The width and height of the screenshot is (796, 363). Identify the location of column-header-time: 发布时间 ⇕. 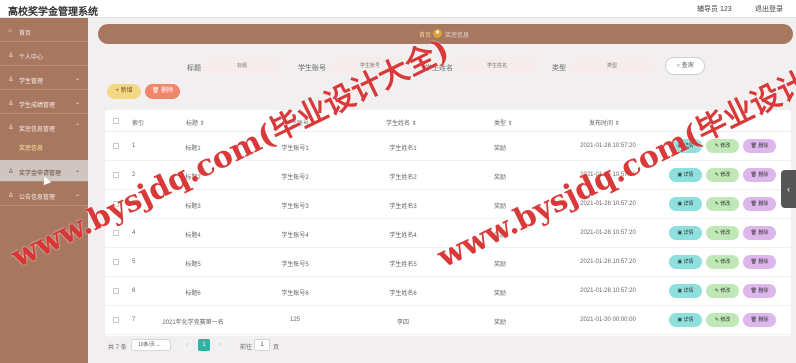
(604, 122).